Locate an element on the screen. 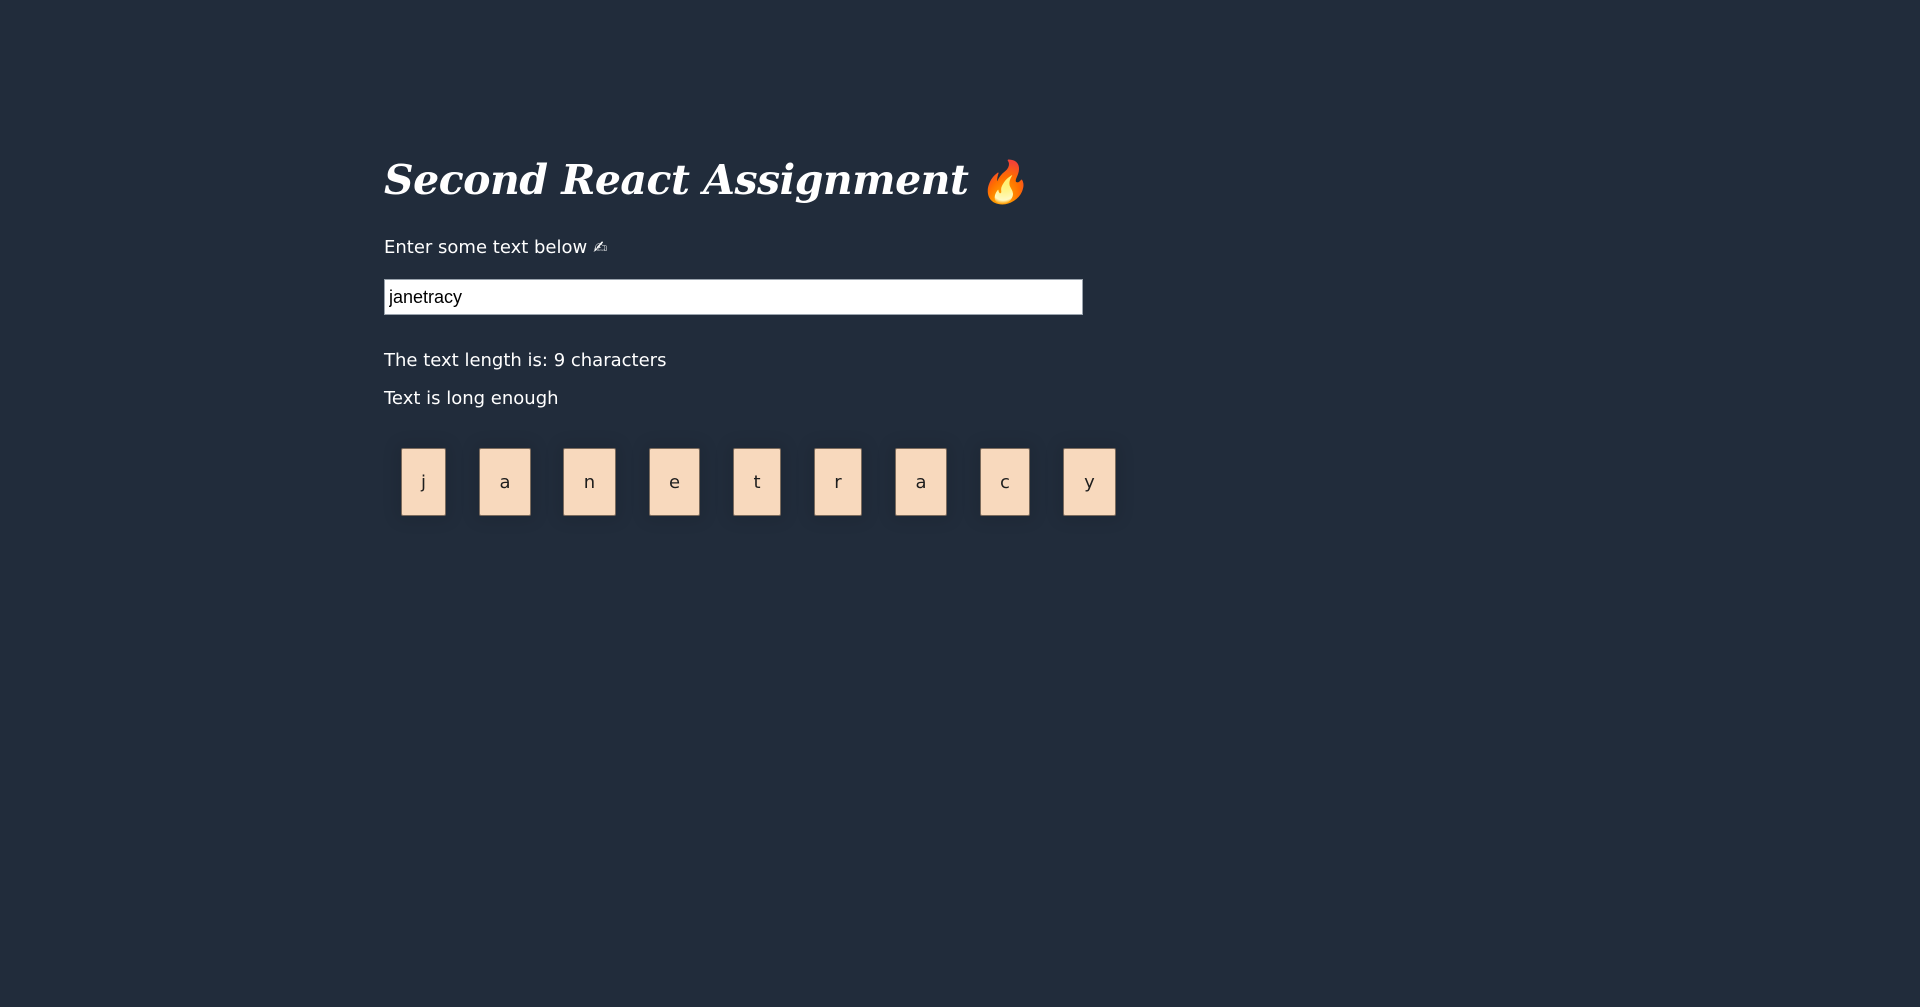 Image resolution: width=1920 pixels, height=1007 pixels. char-box: j is located at coordinates (423, 482).